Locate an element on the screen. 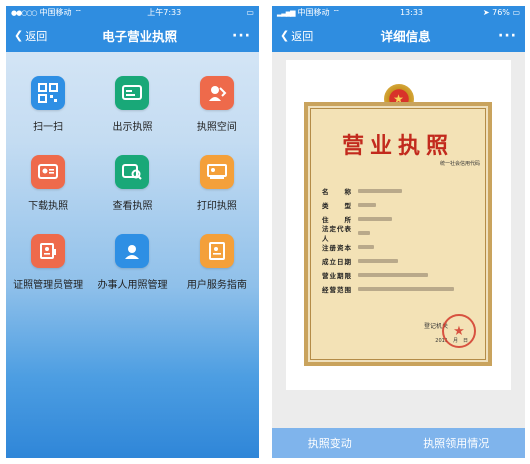 The height and width of the screenshot is (464, 530). admin-manage-icon is located at coordinates (48, 251).